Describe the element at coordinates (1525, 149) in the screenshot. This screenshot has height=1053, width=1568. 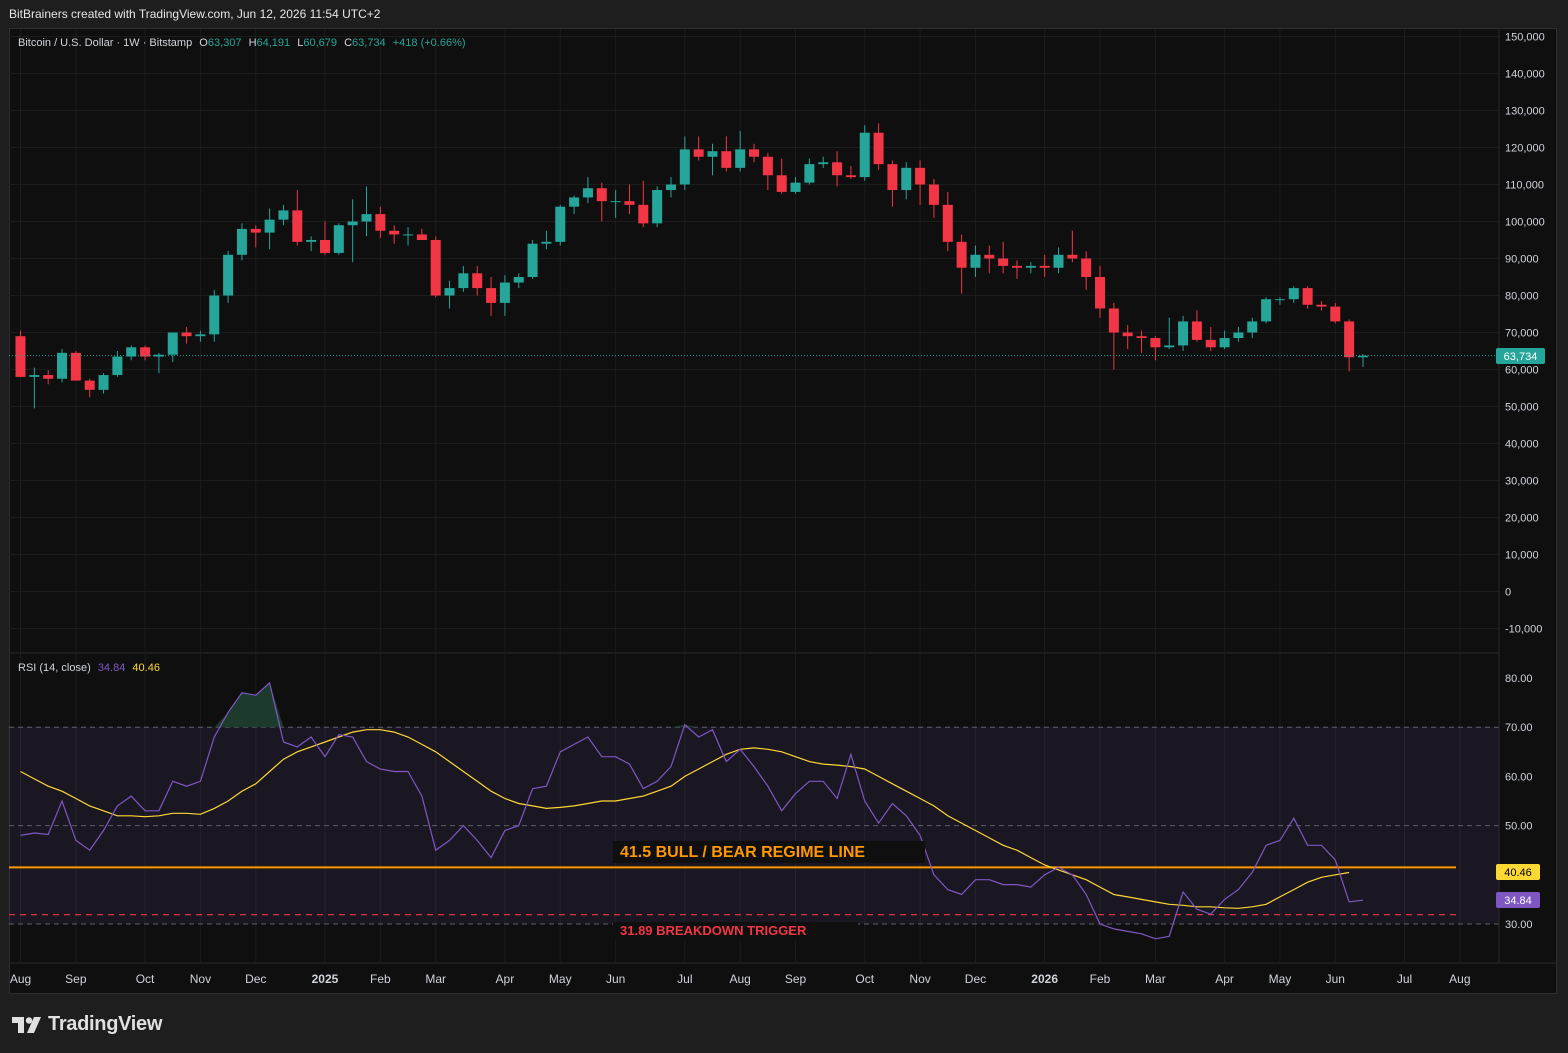
I see `price-tick-label: 120,000` at that location.